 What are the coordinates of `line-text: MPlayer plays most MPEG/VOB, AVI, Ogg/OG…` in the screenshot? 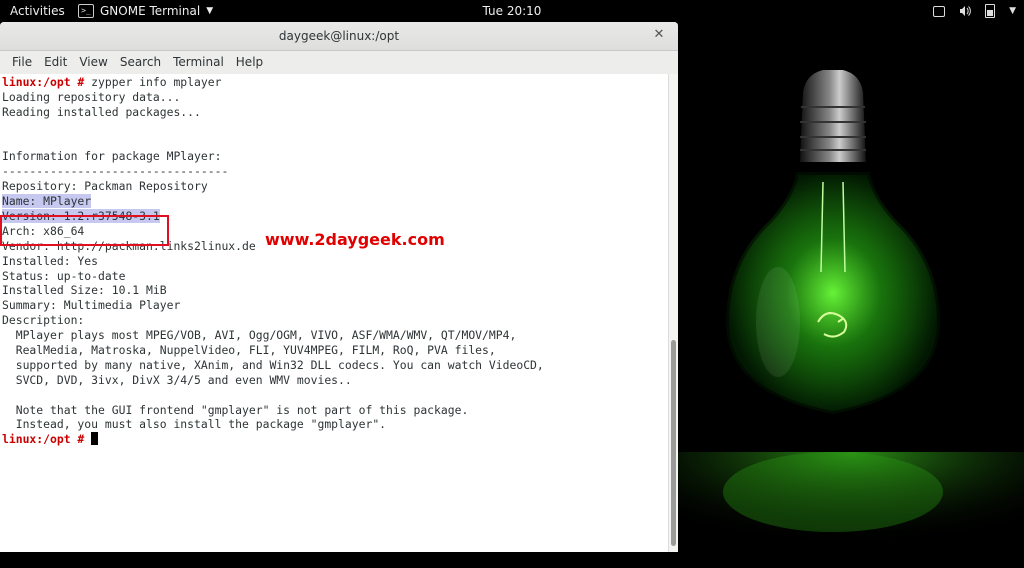 It's located at (259, 335).